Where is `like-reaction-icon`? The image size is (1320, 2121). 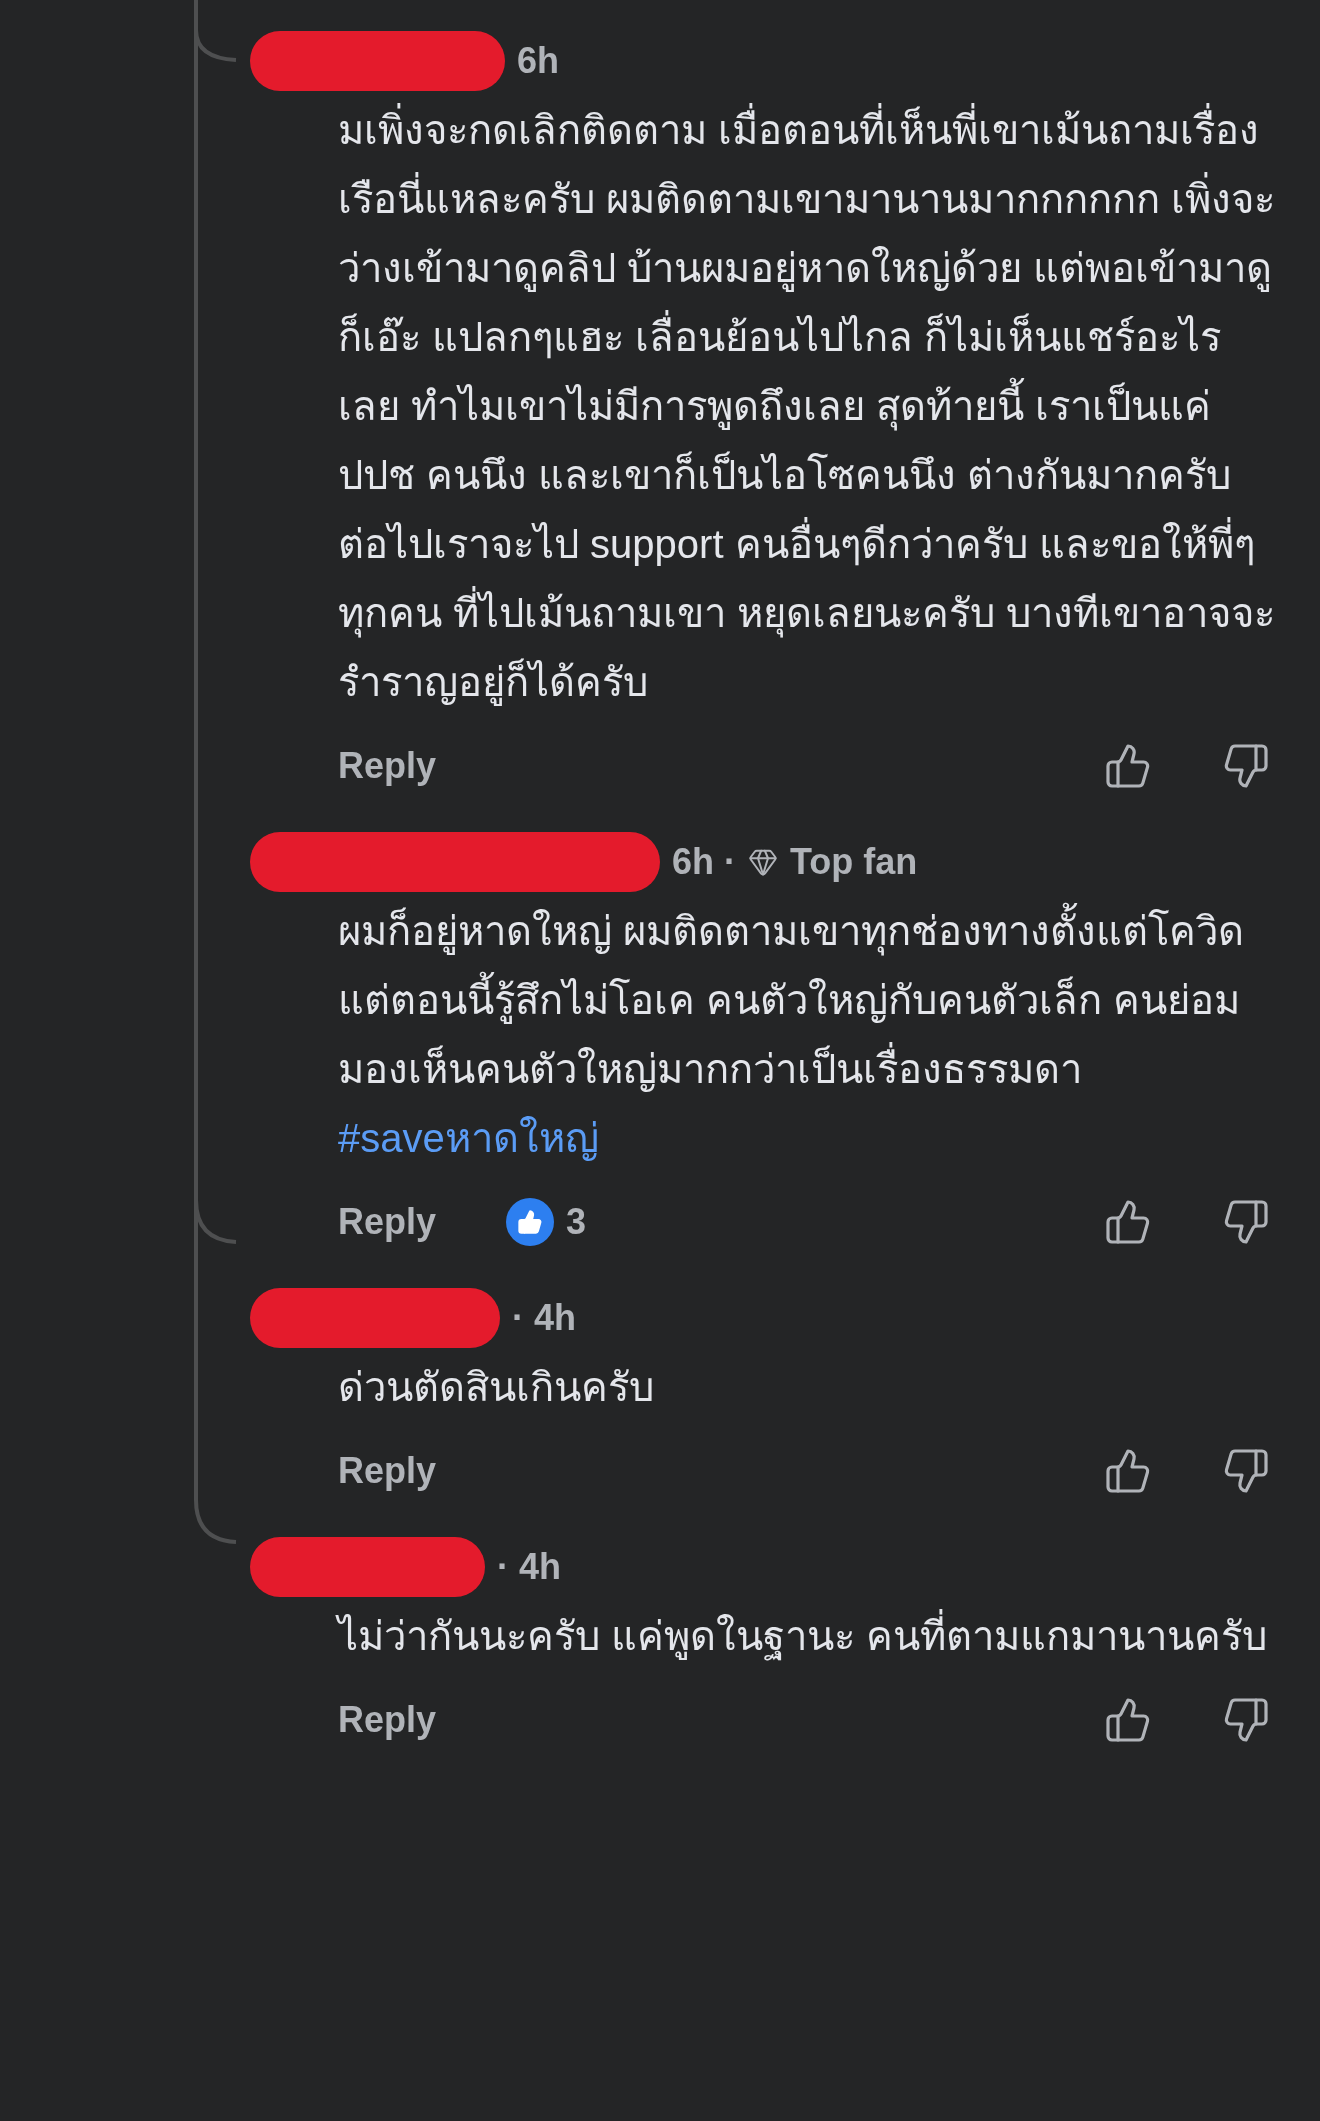 like-reaction-icon is located at coordinates (530, 1222).